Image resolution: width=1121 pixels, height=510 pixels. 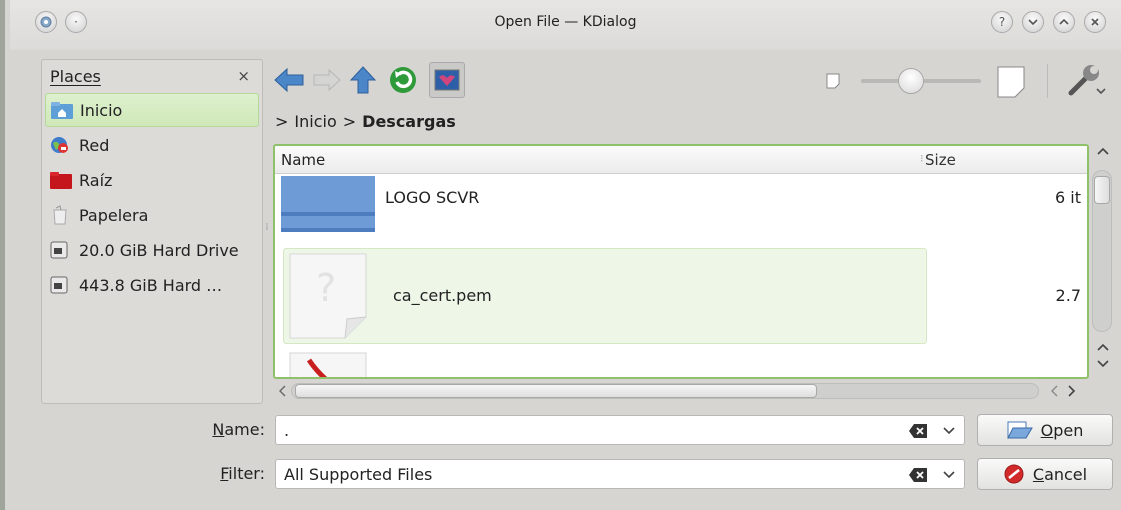 I want to click on help-icon: ?, so click(x=1002, y=22).